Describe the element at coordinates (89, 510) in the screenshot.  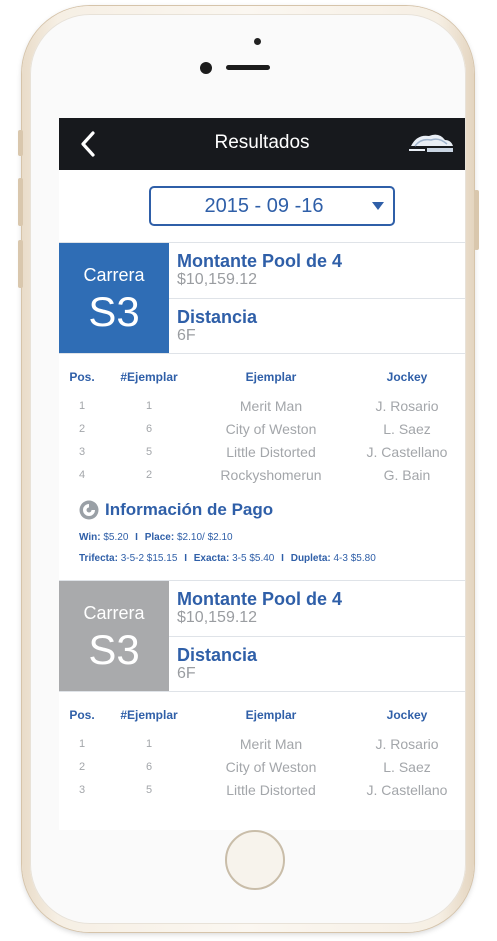
I see `payout-info-icon` at that location.